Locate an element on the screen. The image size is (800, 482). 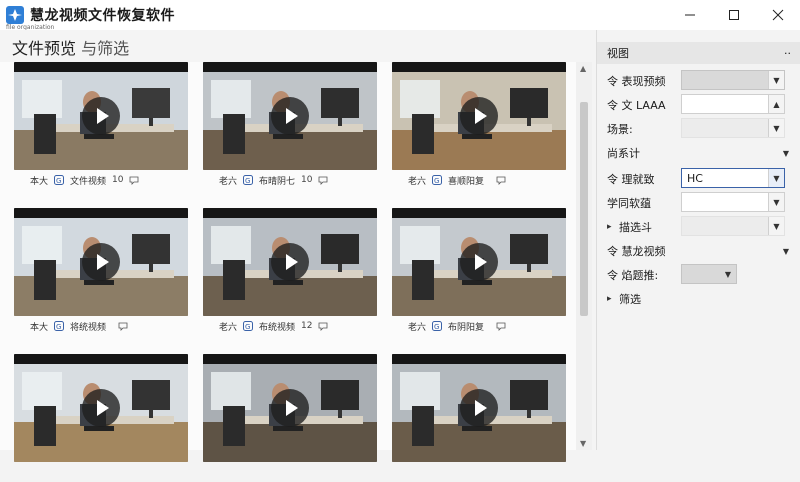
video-meta: 老六 G 喜顺阳复 is located at coordinates (479, 180).